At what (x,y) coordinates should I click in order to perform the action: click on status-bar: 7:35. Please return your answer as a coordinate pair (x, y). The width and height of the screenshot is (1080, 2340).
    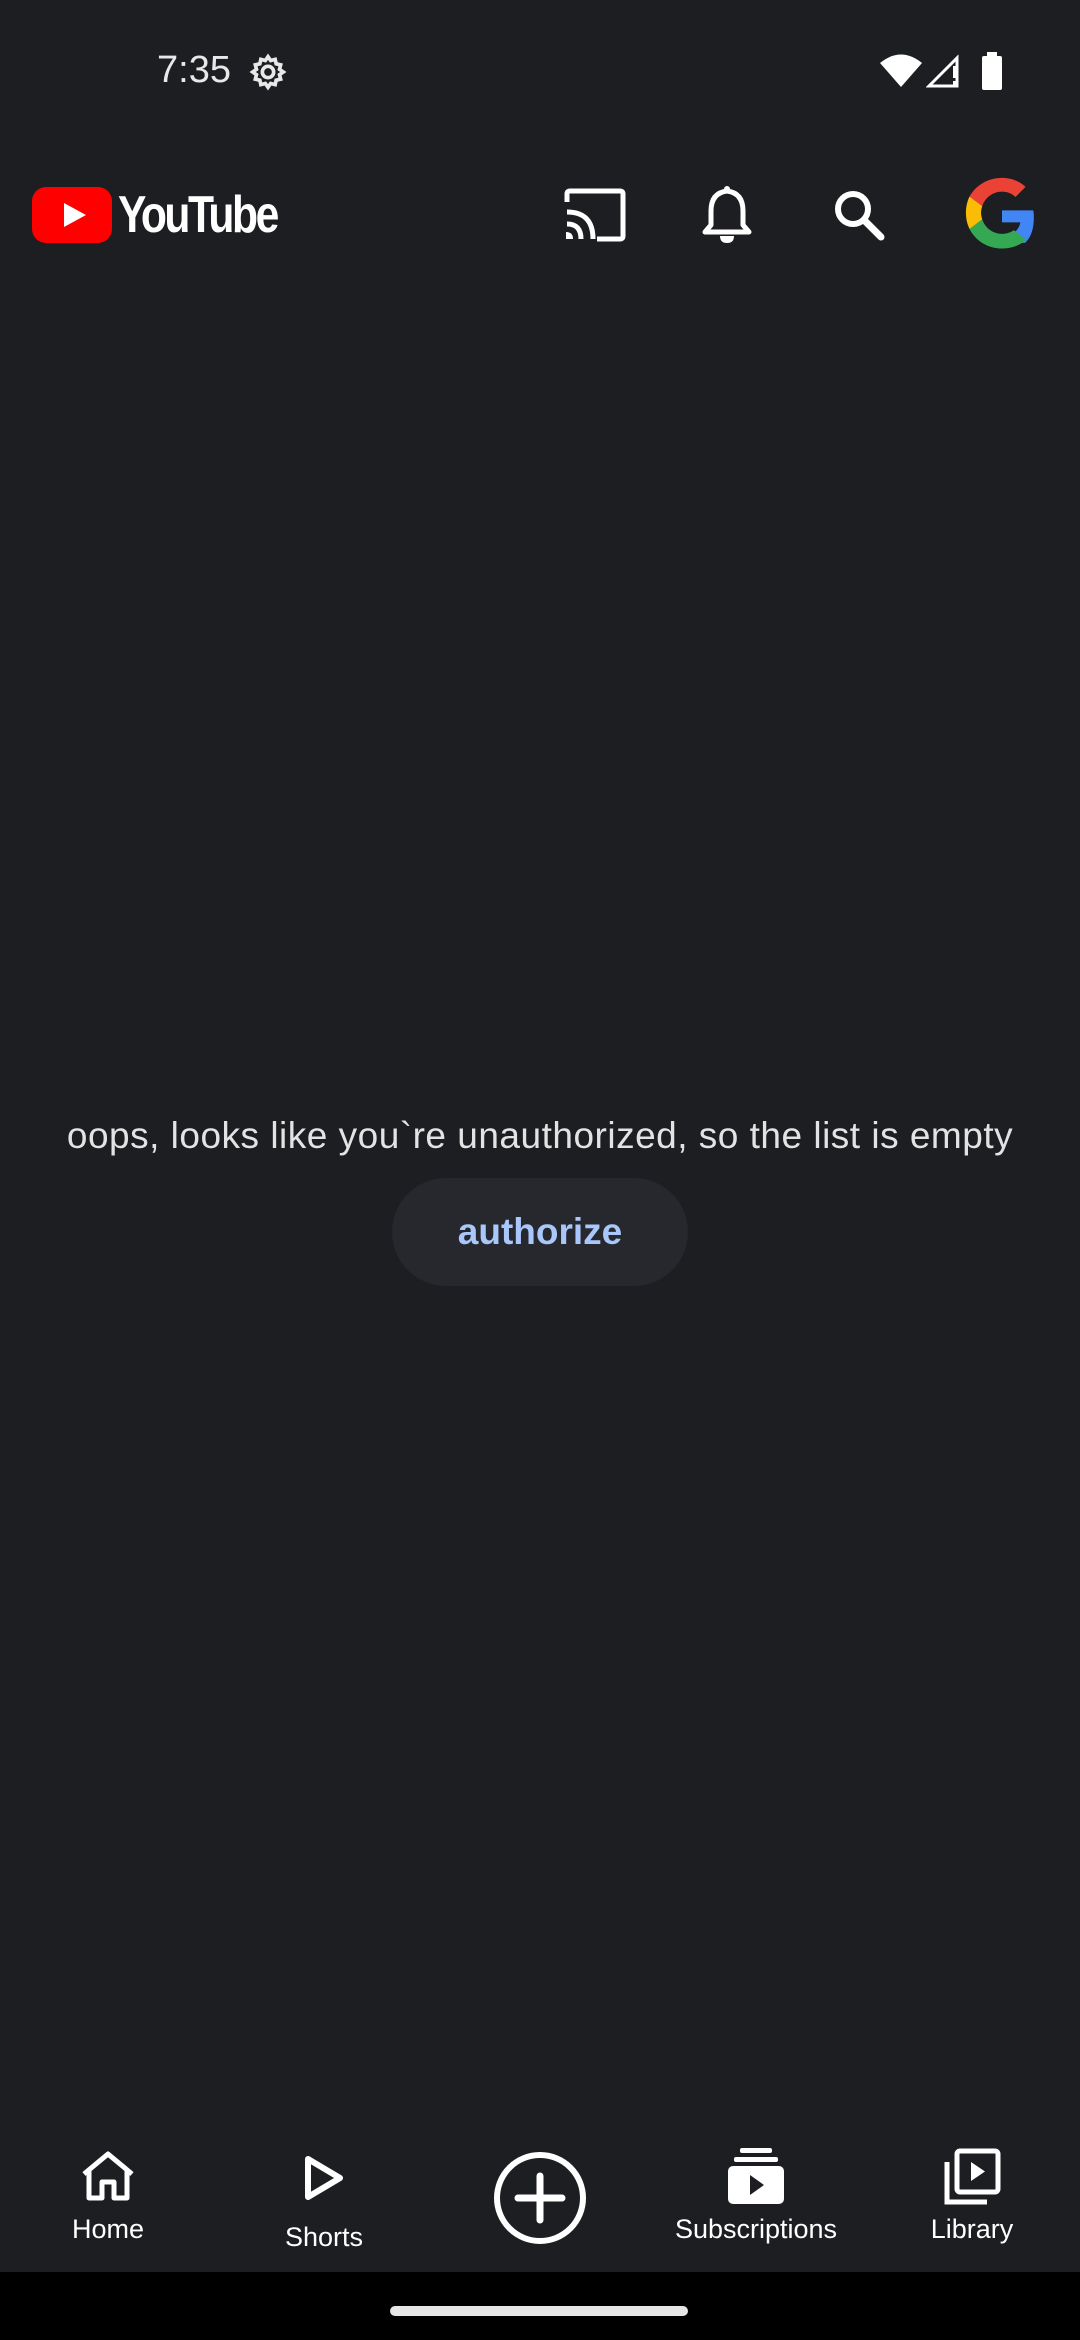
    Looking at the image, I should click on (540, 70).